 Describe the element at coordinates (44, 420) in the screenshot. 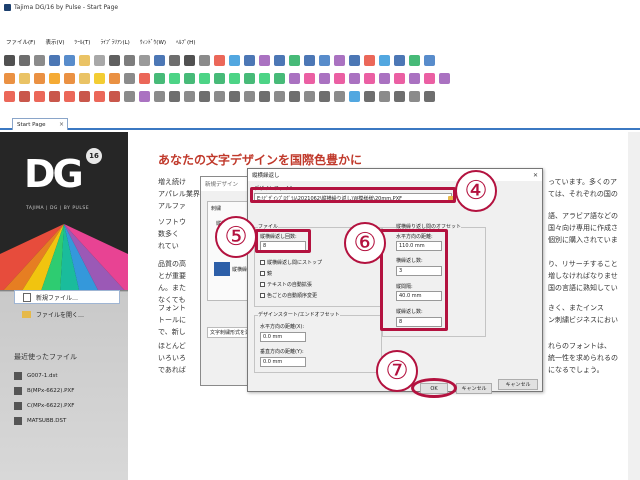

I see `recent-file-item: MATSUBB.DST` at that location.